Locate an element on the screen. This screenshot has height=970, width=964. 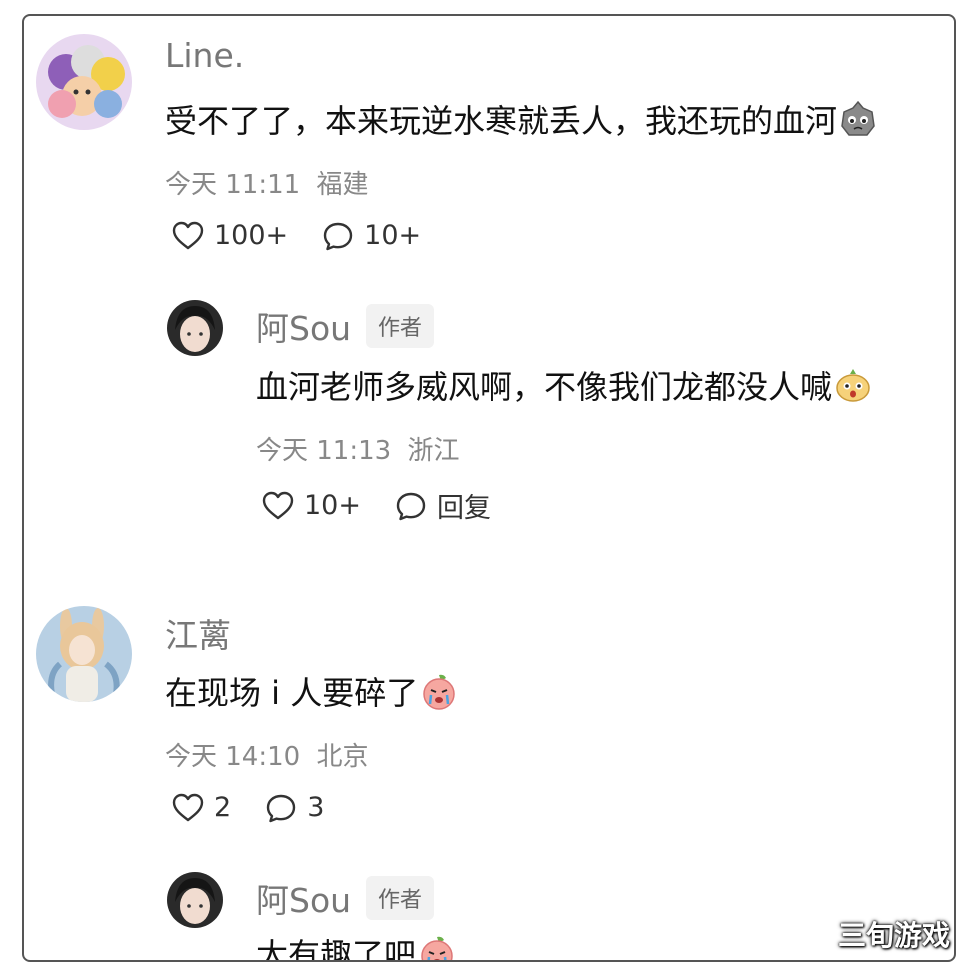
comment-meta: 今天 11:11 福建 is located at coordinates (266, 182).